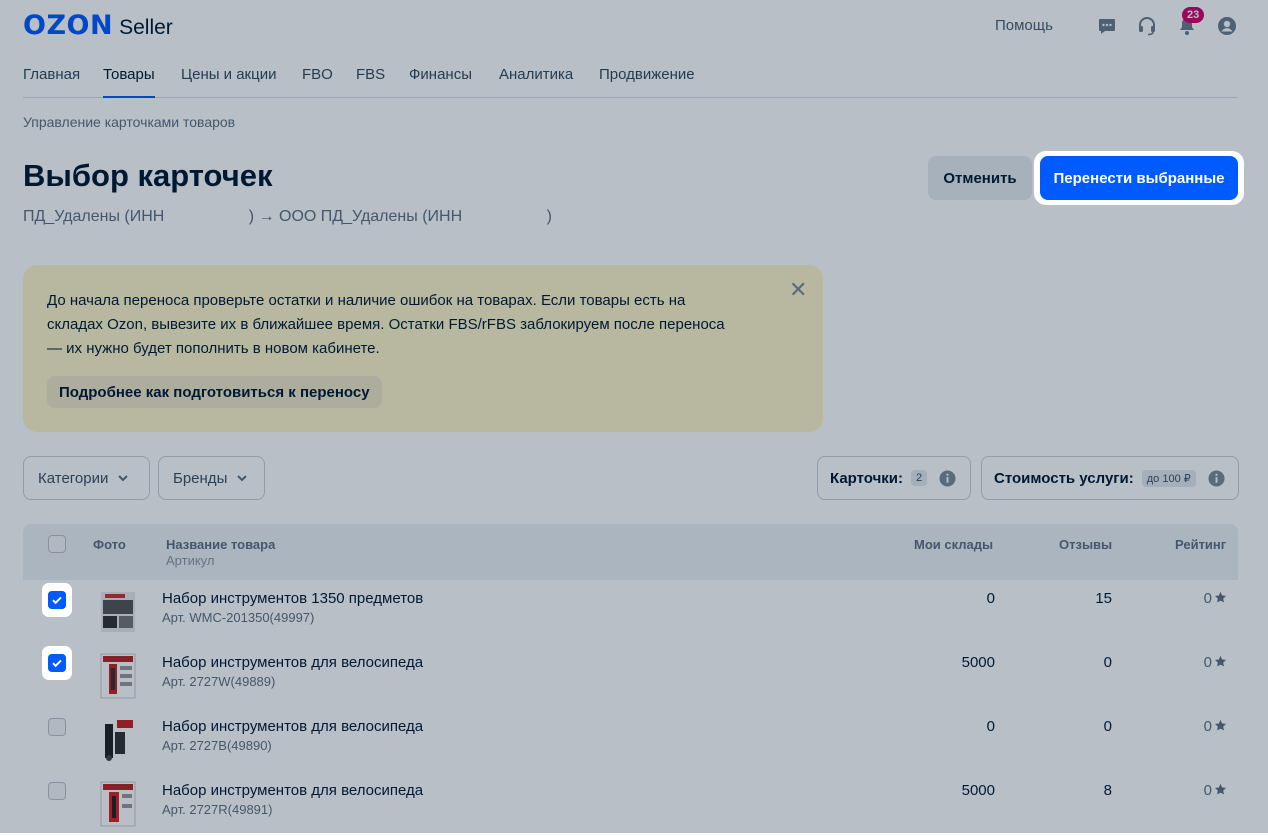 This screenshot has width=1268, height=836. What do you see at coordinates (238, 617) in the screenshot?
I see `product-article: Арт. WMC-201350(49997)` at bounding box center [238, 617].